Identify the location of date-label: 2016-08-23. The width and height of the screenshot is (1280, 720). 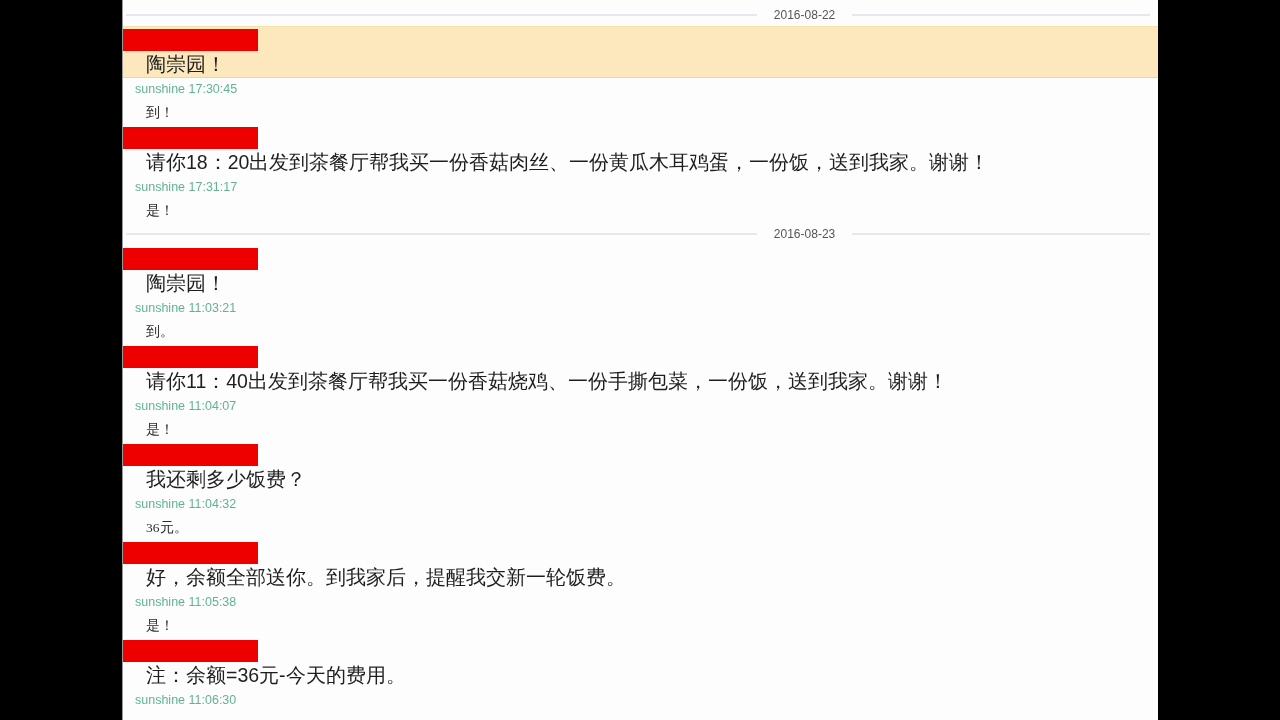
(804, 234).